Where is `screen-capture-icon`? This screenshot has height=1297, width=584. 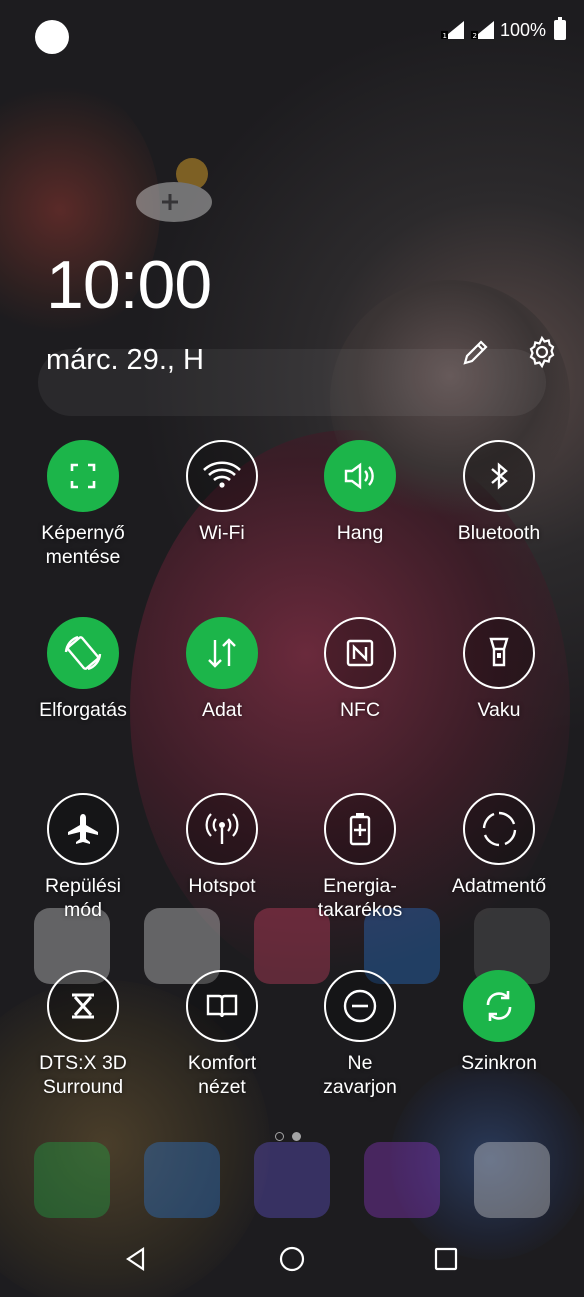 screen-capture-icon is located at coordinates (83, 476).